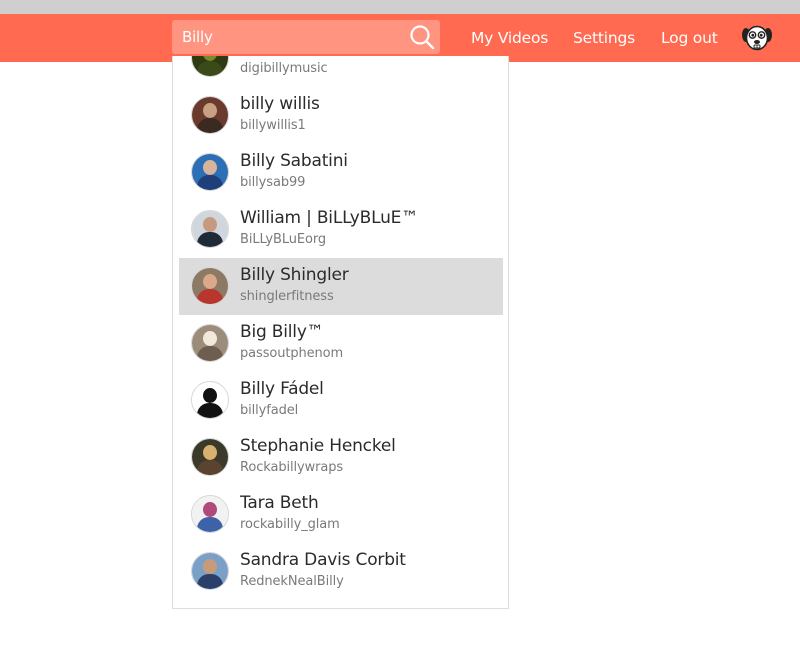  I want to click on top-navbar: Billy My Videos Settings Log out, so click(400, 38).